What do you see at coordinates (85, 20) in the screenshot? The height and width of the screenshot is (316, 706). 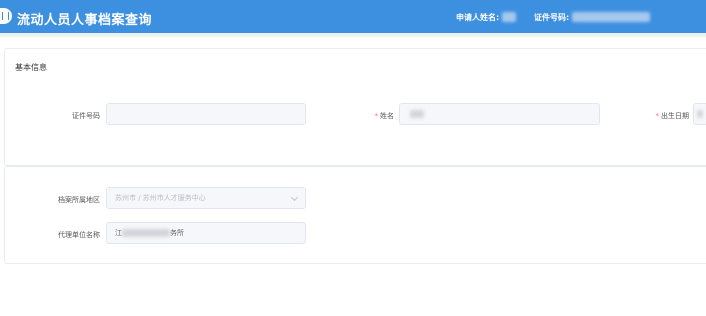 I see `page-title: 流动人员人事档案查询` at bounding box center [85, 20].